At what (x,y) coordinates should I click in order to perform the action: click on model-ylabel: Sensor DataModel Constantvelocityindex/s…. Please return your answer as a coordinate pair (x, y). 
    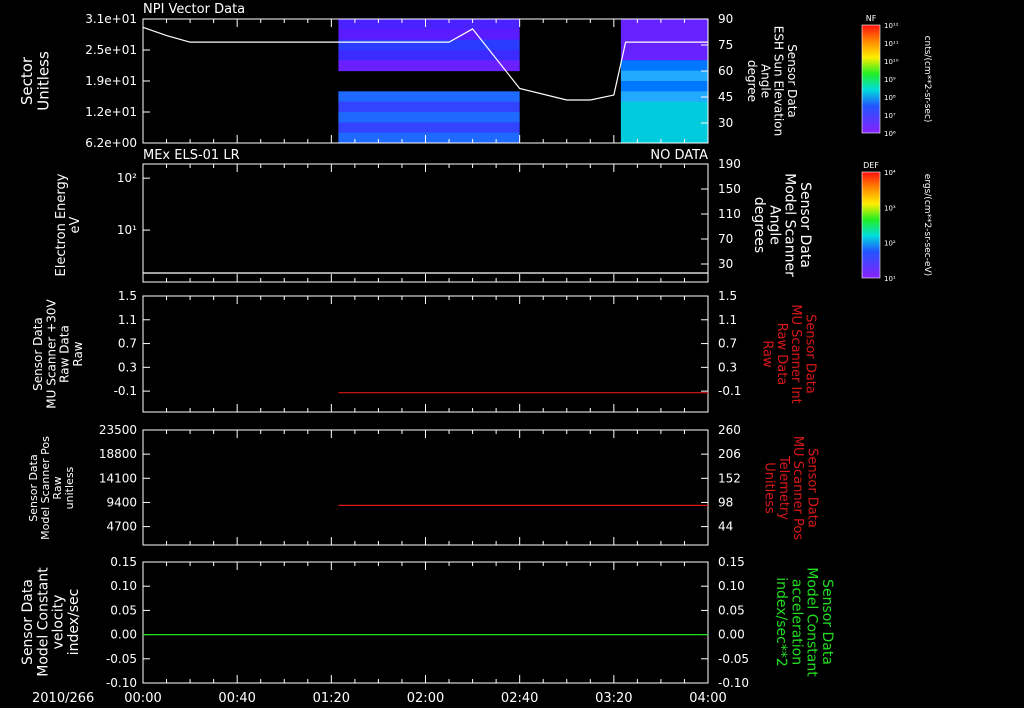
    Looking at the image, I should click on (51, 622).